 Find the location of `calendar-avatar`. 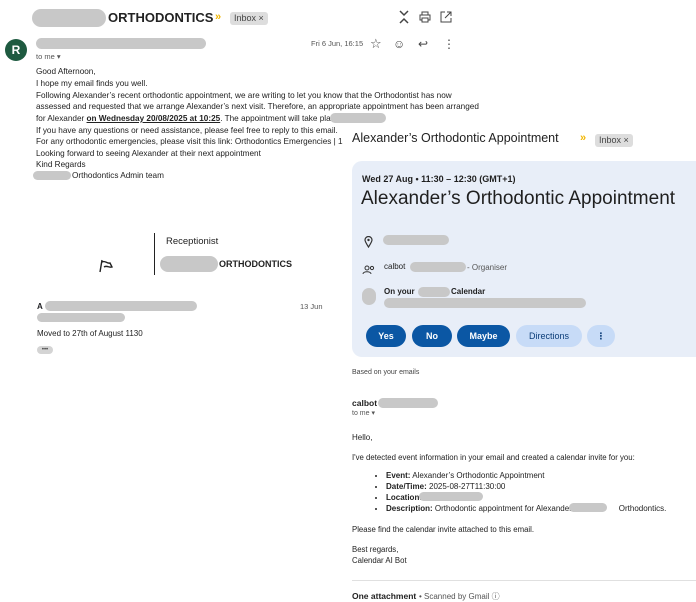

calendar-avatar is located at coordinates (369, 296).